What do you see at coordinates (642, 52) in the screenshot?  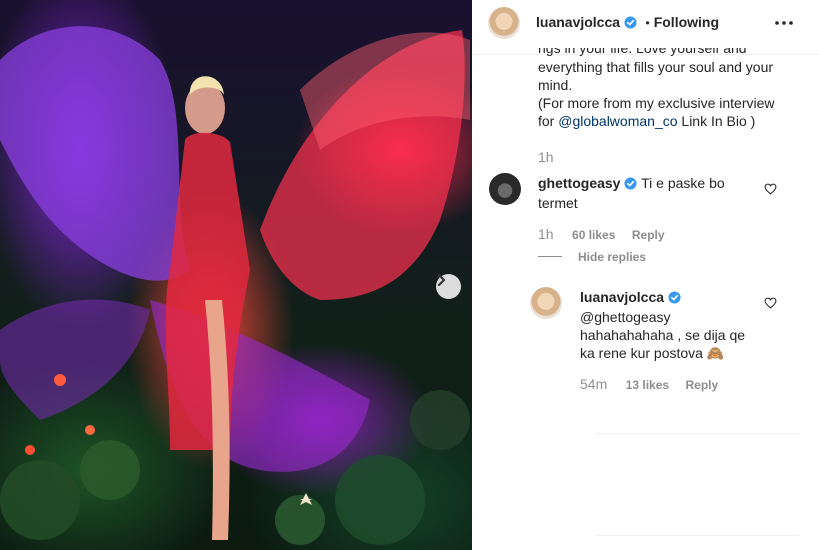 I see `caption-clipped-line: ngs in your life. Love yourself and` at bounding box center [642, 52].